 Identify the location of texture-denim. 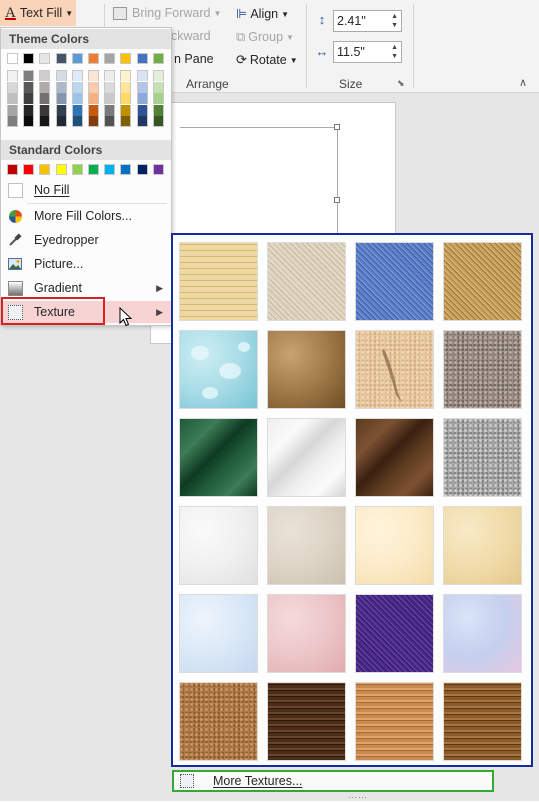
(394, 281).